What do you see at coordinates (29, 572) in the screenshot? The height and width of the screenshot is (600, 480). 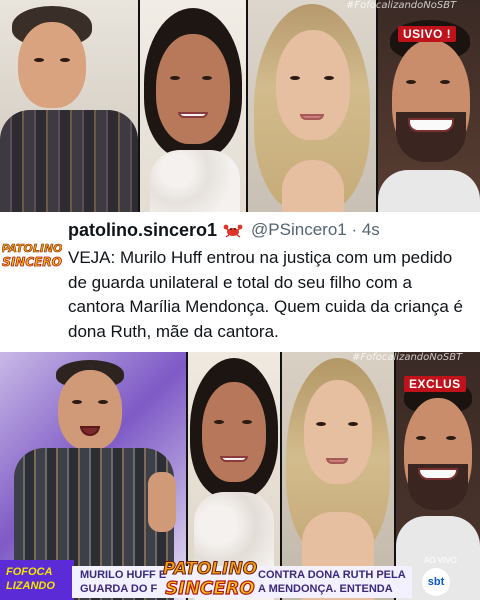 I see `show-logo-line1: FOFOCA` at bounding box center [29, 572].